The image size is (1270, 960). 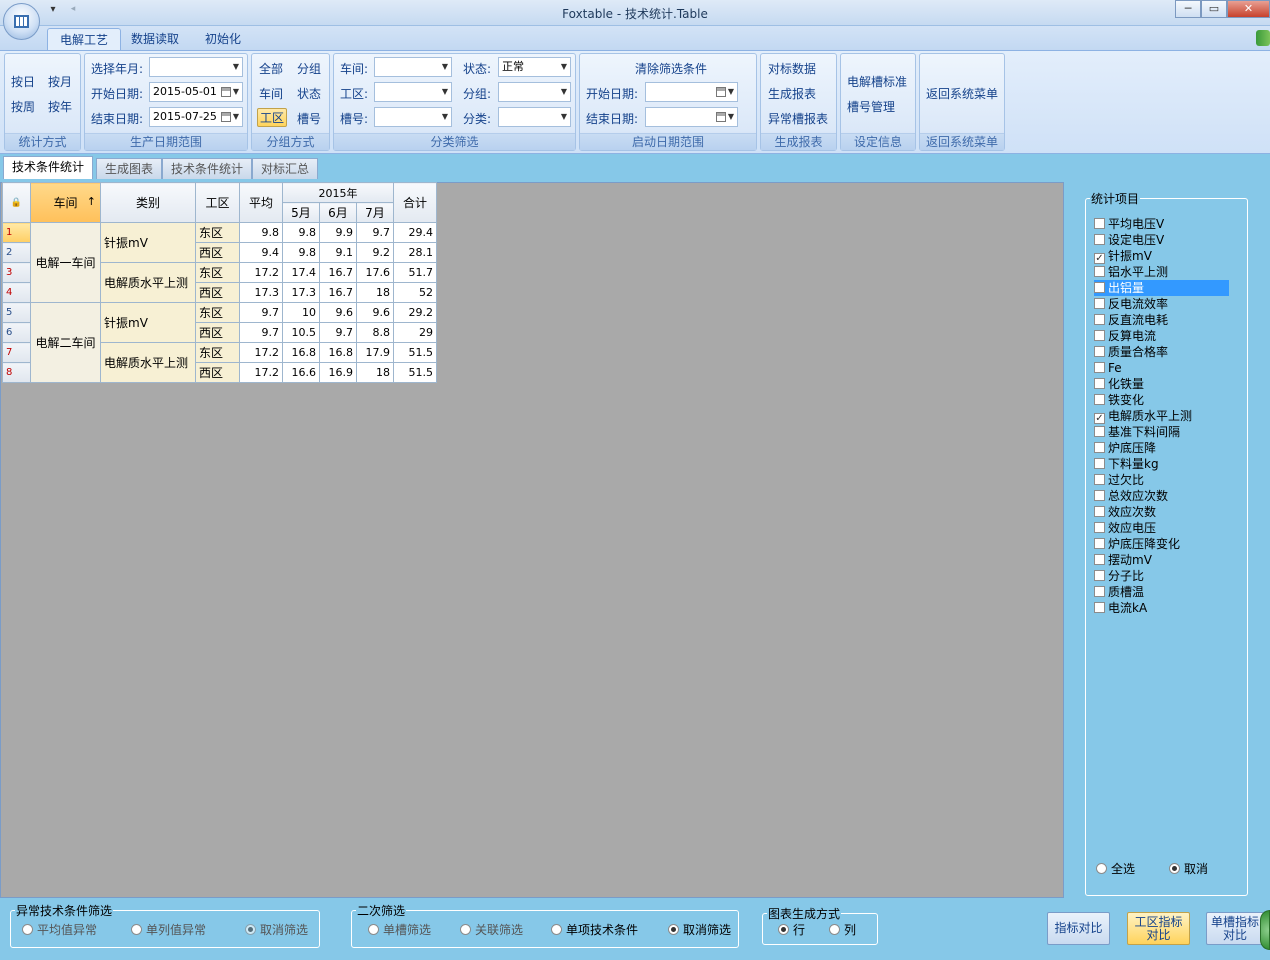 What do you see at coordinates (415, 332) in the screenshot?
I see `cell-total: 29` at bounding box center [415, 332].